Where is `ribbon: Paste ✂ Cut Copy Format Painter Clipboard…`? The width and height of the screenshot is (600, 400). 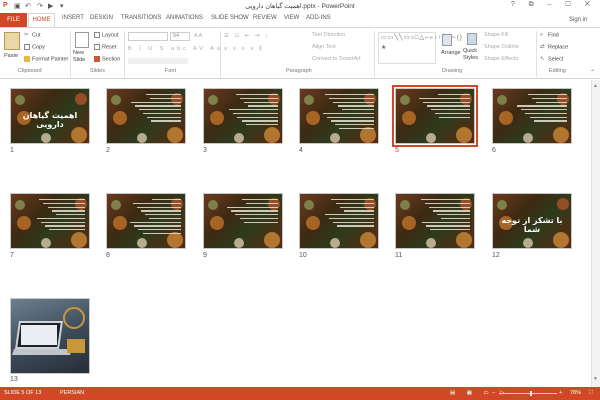 ribbon: Paste ✂ Cut Copy Format Painter Clipboard… is located at coordinates (300, 53).